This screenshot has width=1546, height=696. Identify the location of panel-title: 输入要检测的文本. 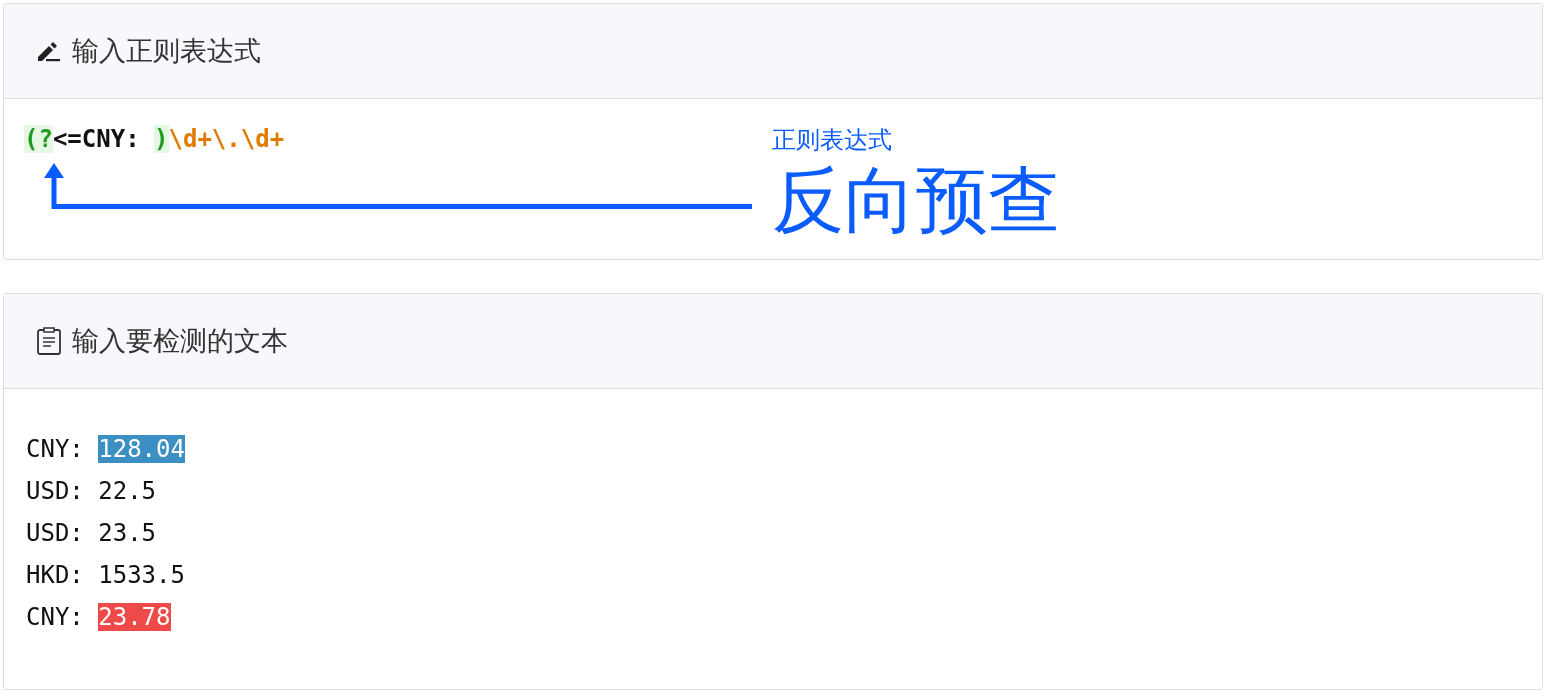
(180, 341).